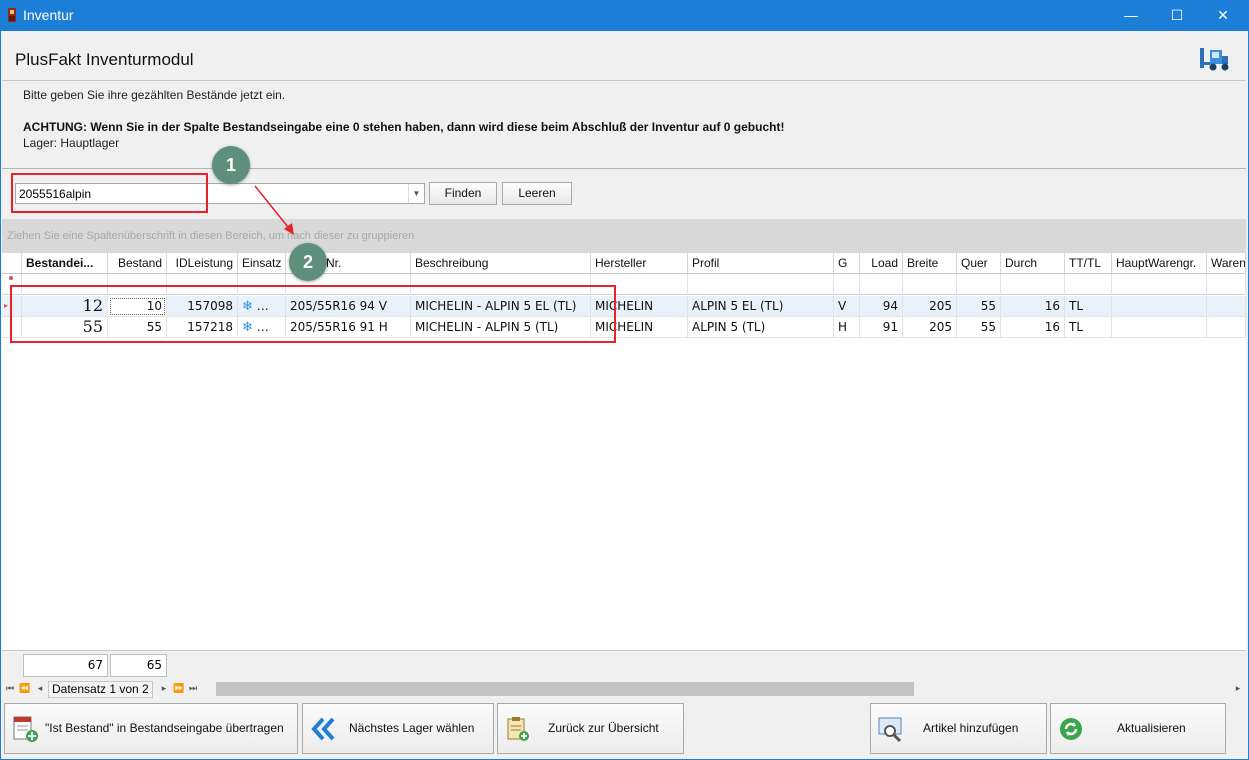 The height and width of the screenshot is (760, 1249). I want to click on cell-g: H, so click(847, 327).